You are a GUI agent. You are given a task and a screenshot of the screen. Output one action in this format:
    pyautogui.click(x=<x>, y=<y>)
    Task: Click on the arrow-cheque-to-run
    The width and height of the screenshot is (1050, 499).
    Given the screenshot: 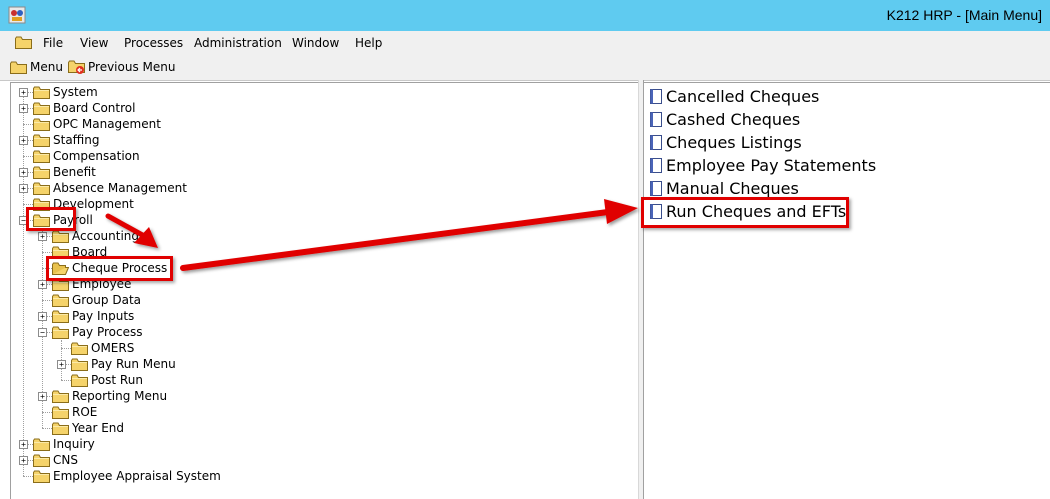 What is the action you would take?
    pyautogui.click(x=409, y=235)
    